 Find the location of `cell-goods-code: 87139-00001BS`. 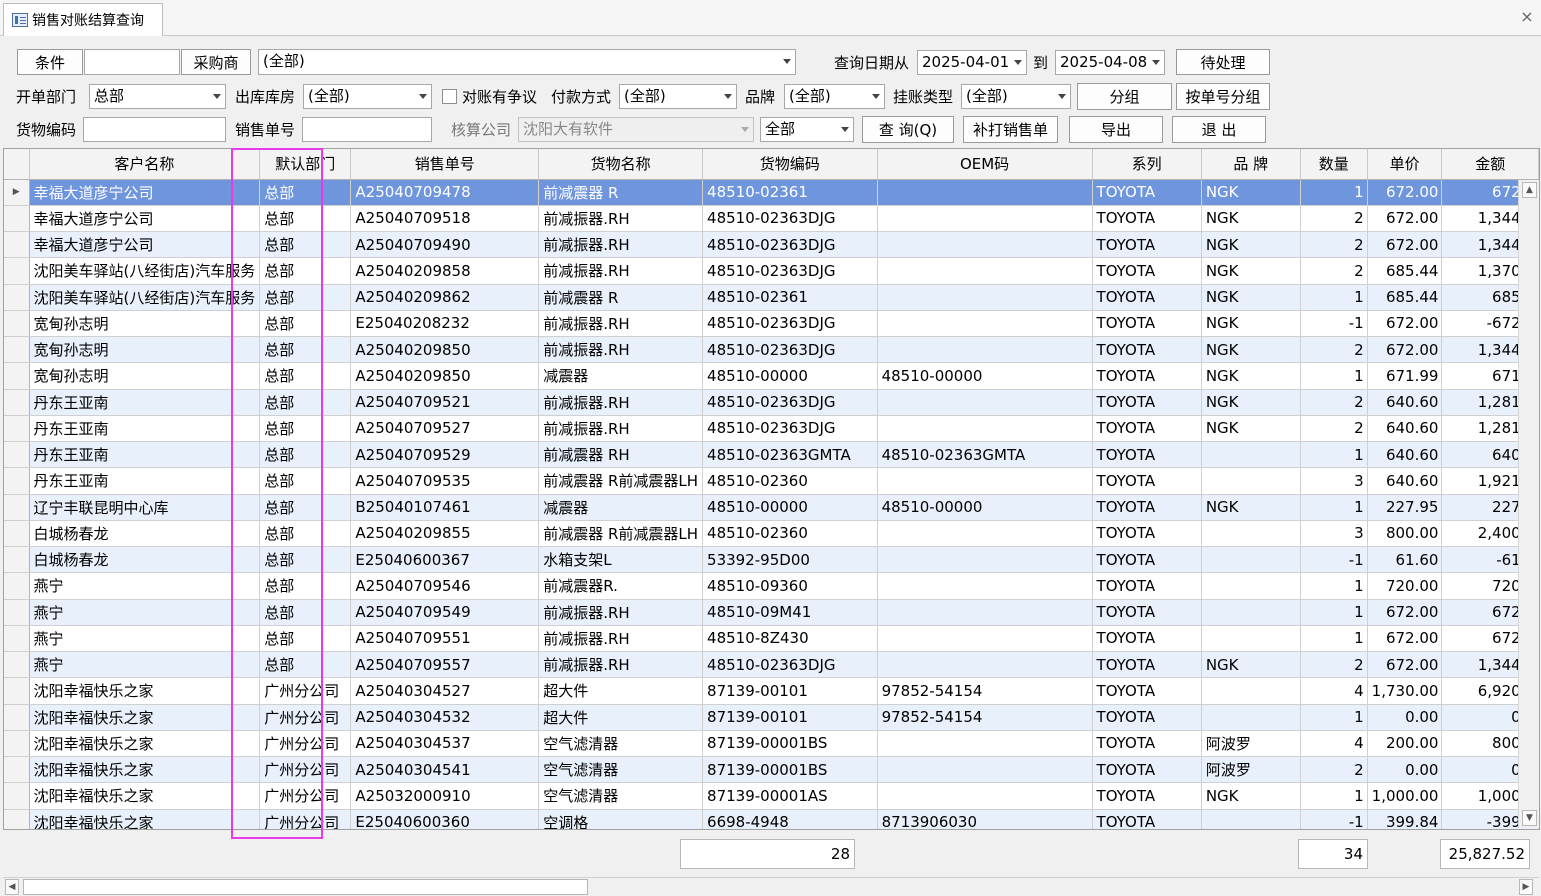

cell-goods-code: 87139-00001BS is located at coordinates (790, 770).